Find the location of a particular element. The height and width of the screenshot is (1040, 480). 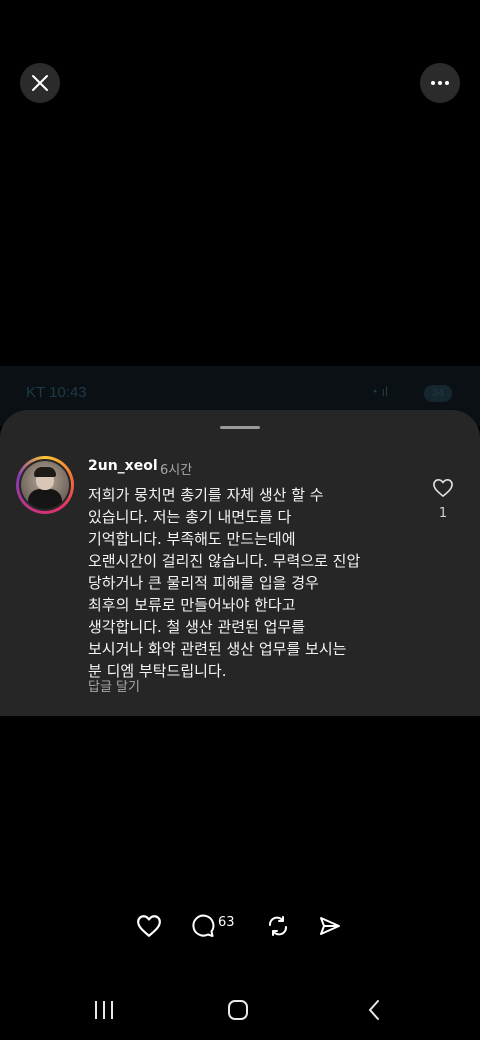

home-button is located at coordinates (238, 1010).